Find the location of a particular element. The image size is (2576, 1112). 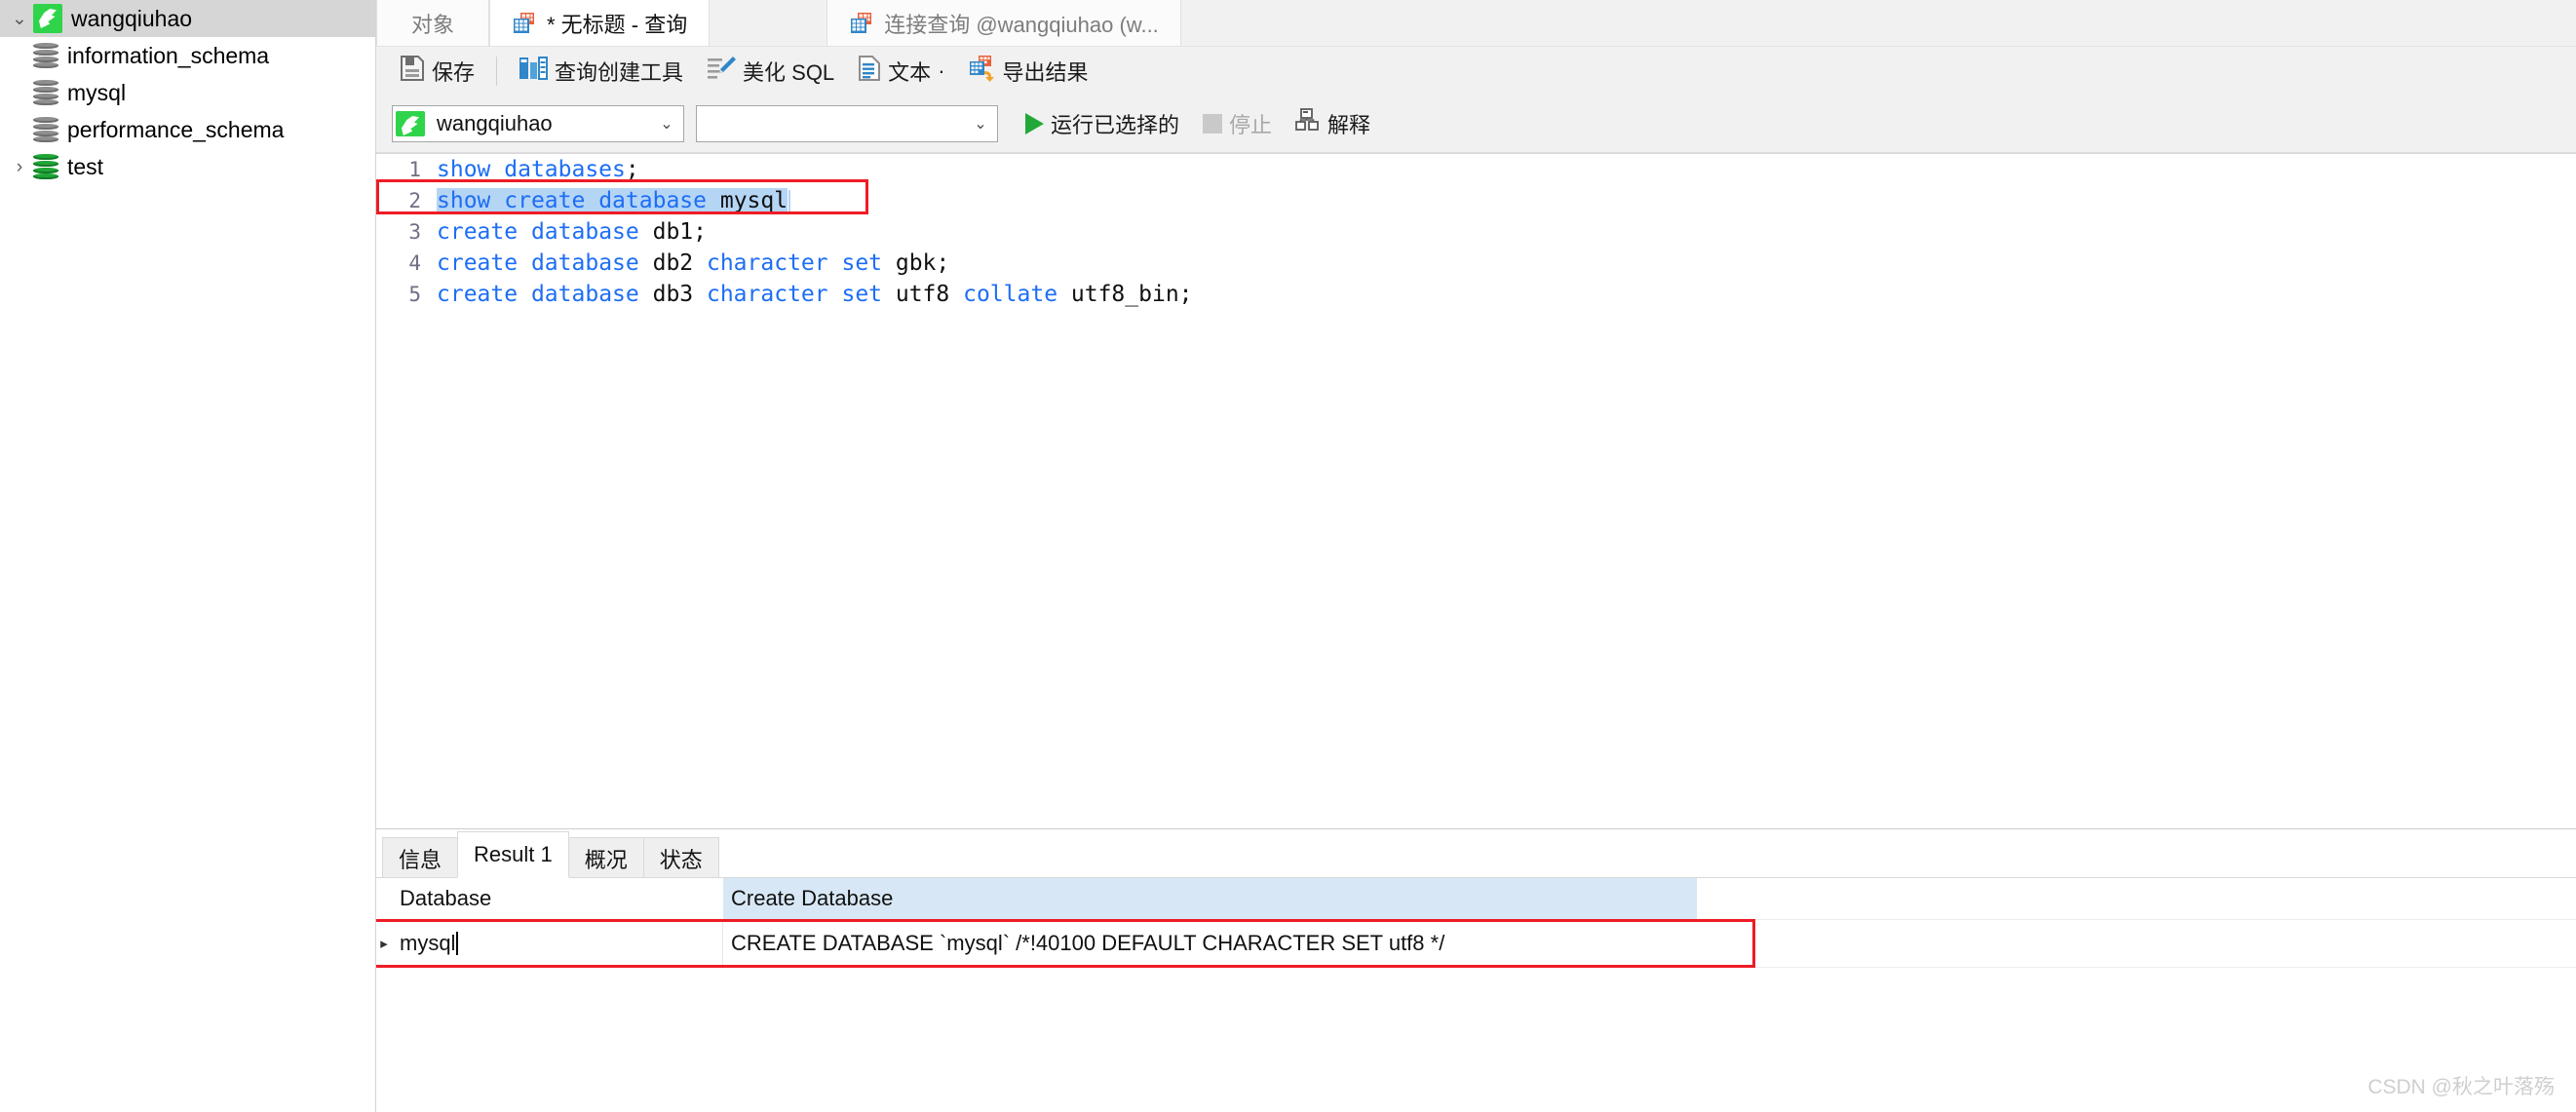

database-select-value: wangqiuhao is located at coordinates (495, 123).